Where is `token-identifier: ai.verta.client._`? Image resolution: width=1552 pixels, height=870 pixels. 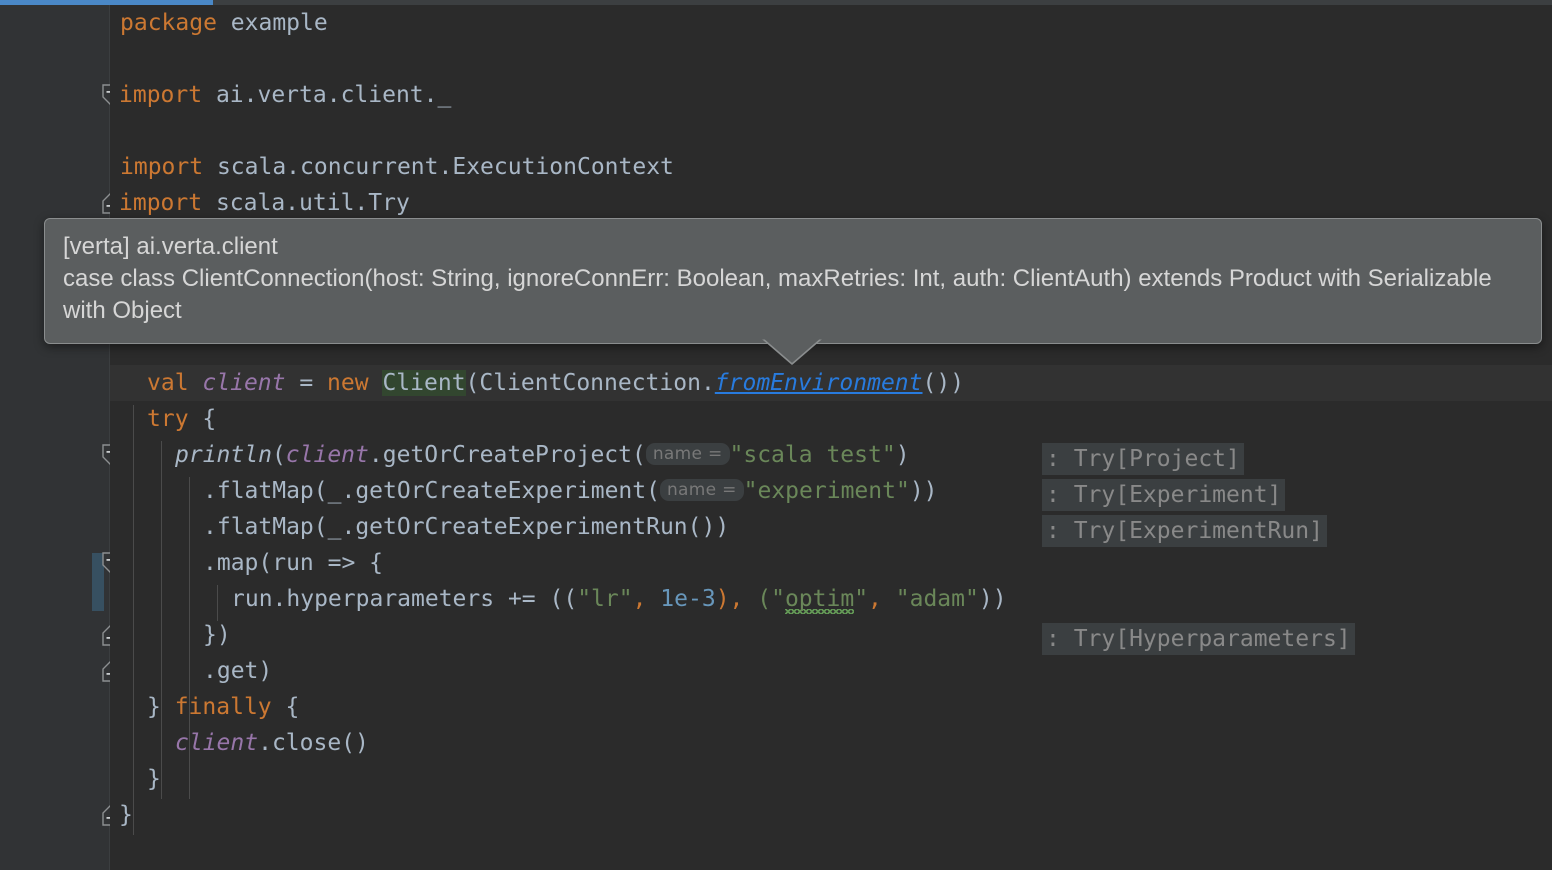 token-identifier: ai.verta.client._ is located at coordinates (327, 95).